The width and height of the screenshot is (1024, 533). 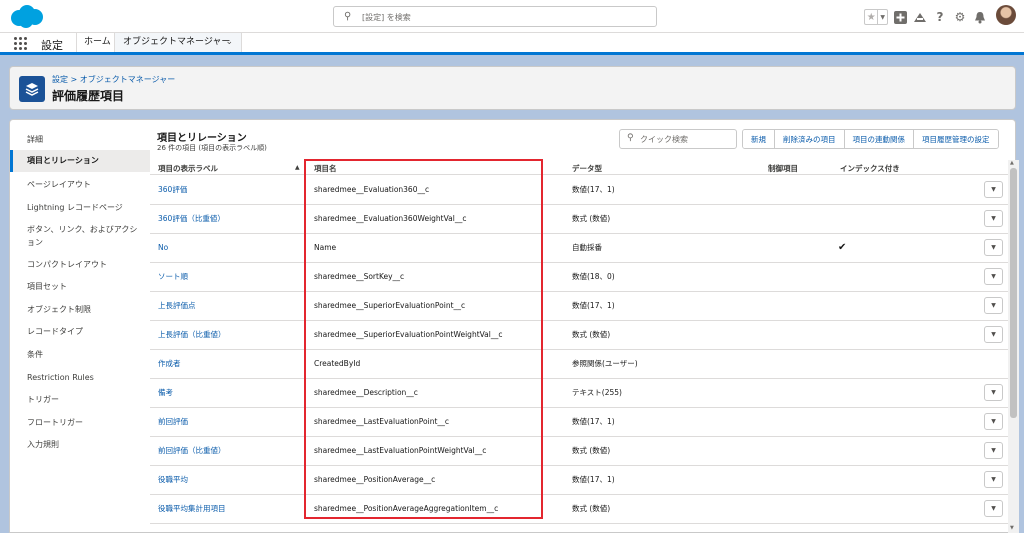 I want to click on global-search: ⚲, so click(x=495, y=16).